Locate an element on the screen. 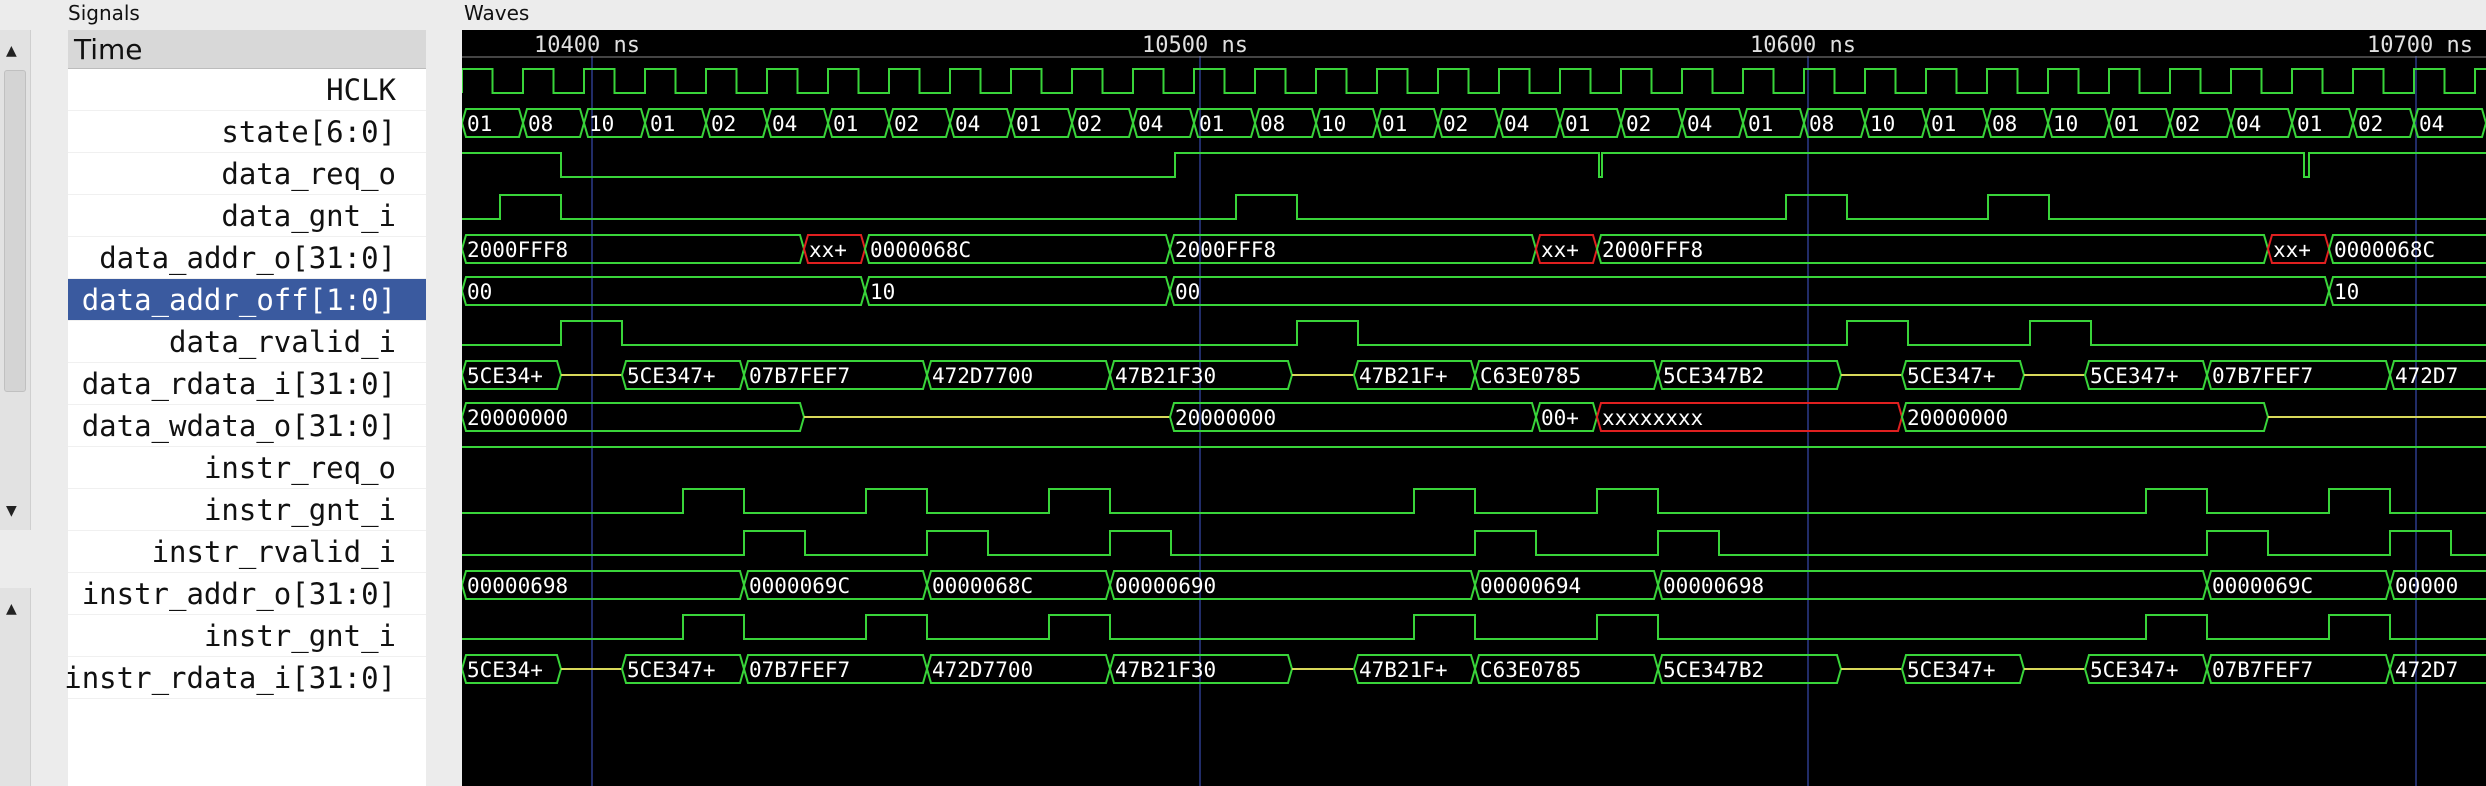 The width and height of the screenshot is (2486, 786). time-header-label: Time is located at coordinates (108, 49).